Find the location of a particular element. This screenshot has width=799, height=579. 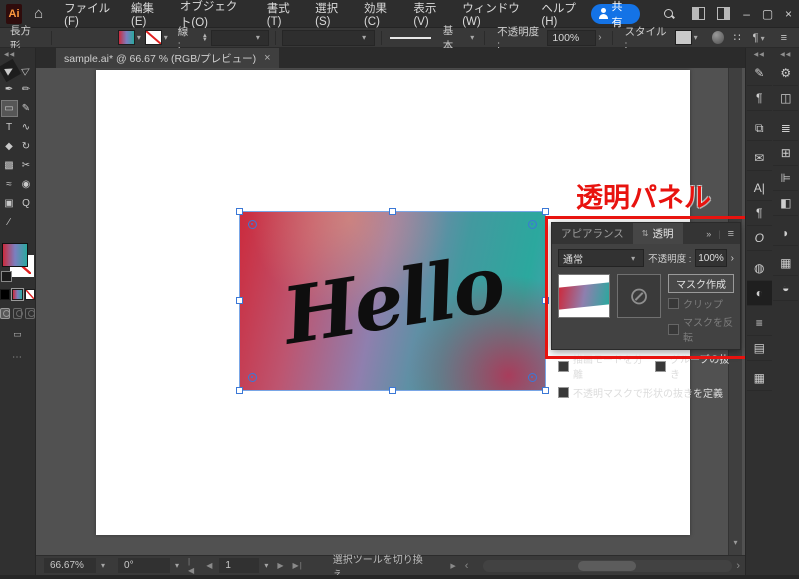

clip-checkbox is located at coordinates (673, 303).